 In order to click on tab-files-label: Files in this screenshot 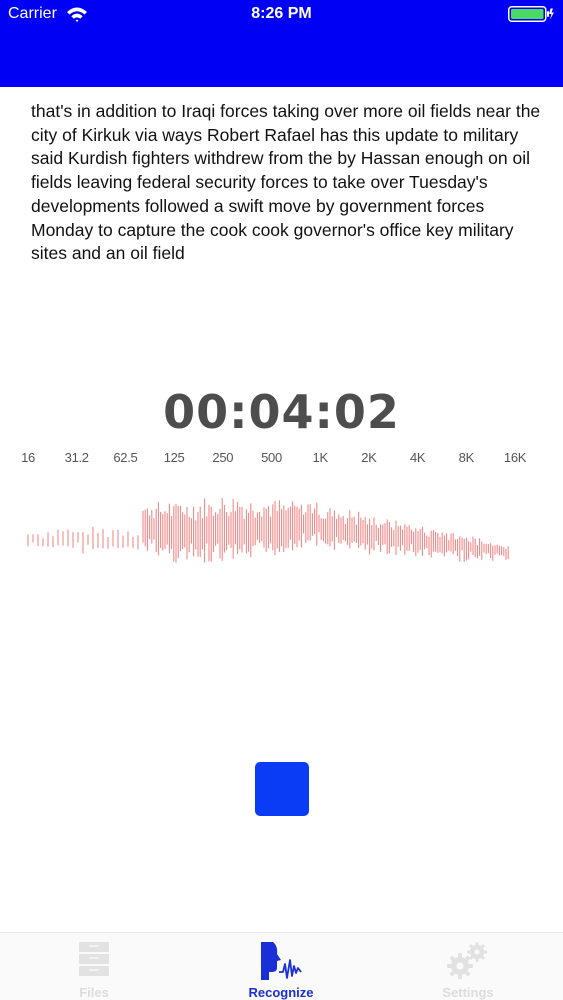, I will do `click(94, 992)`.